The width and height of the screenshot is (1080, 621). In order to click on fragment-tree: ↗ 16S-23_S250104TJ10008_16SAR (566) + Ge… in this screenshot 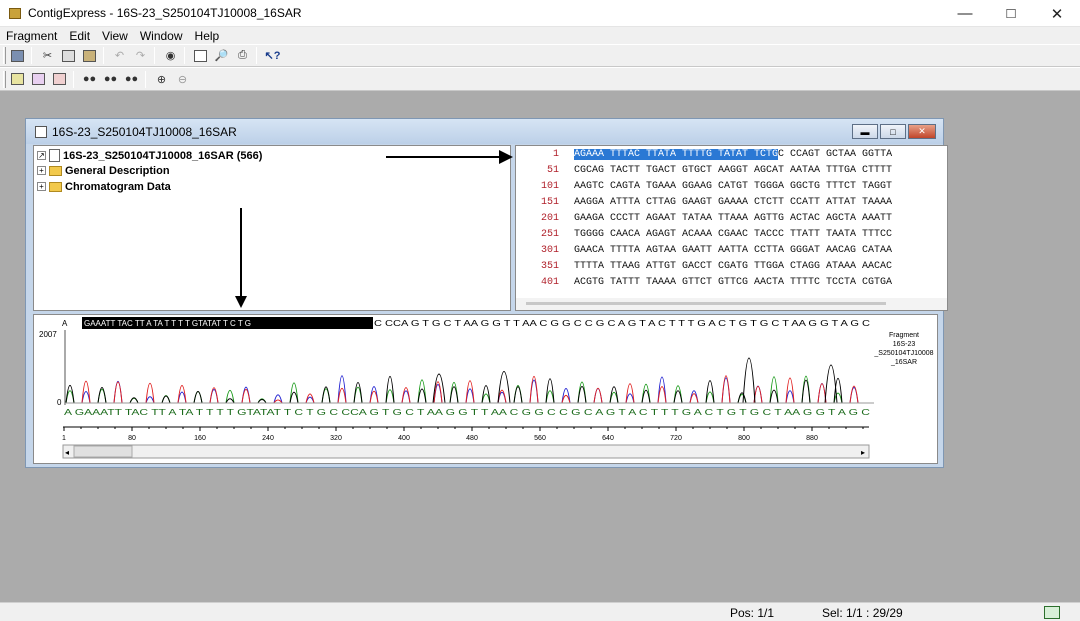, I will do `click(273, 228)`.